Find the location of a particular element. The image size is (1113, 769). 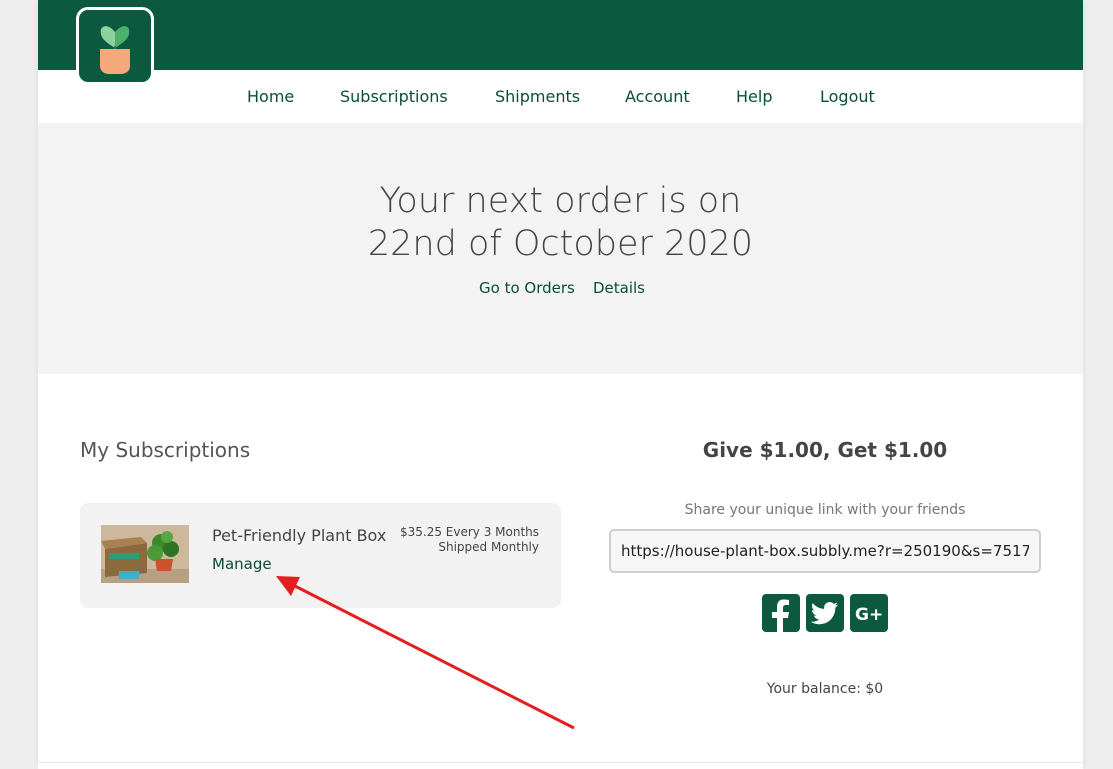

plant-box-image-icon is located at coordinates (145, 554).